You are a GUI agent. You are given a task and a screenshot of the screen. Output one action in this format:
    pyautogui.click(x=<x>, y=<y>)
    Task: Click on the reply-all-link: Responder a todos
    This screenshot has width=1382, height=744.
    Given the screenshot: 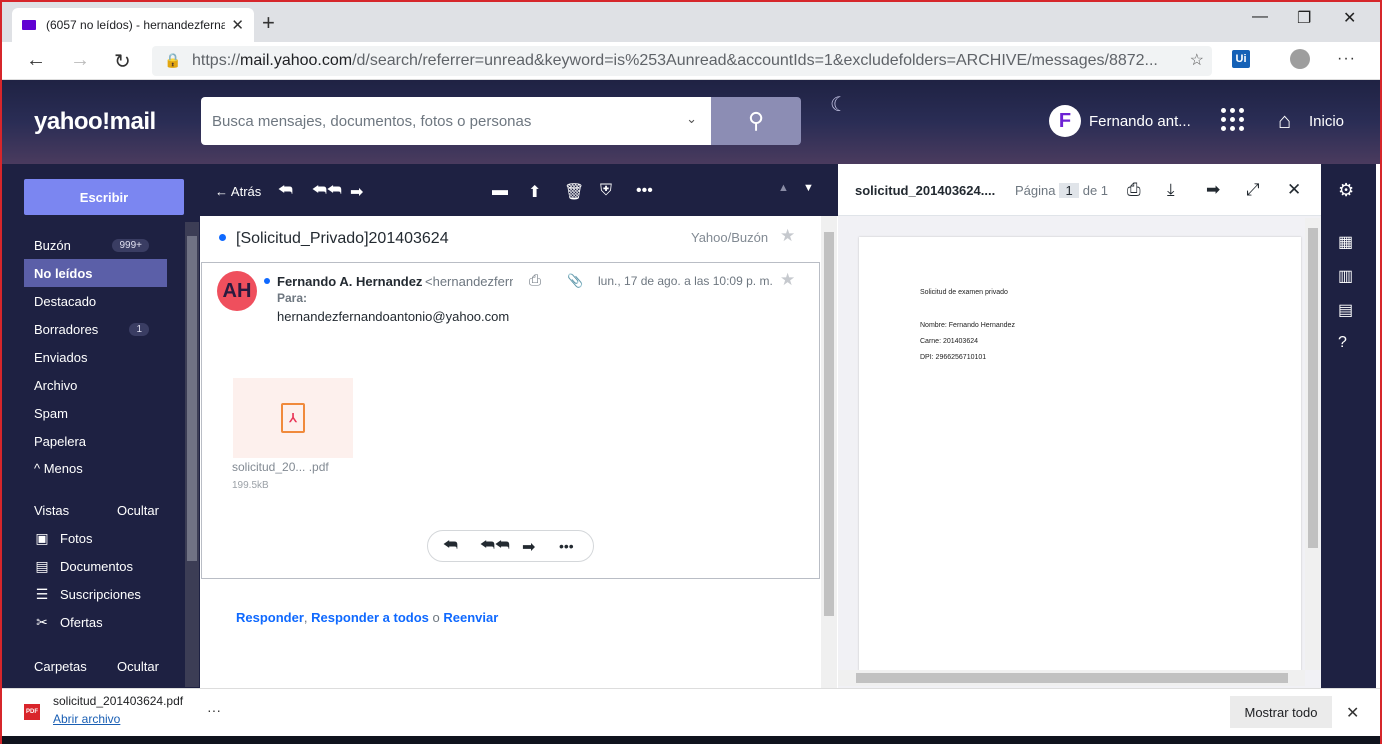 What is the action you would take?
    pyautogui.click(x=370, y=617)
    